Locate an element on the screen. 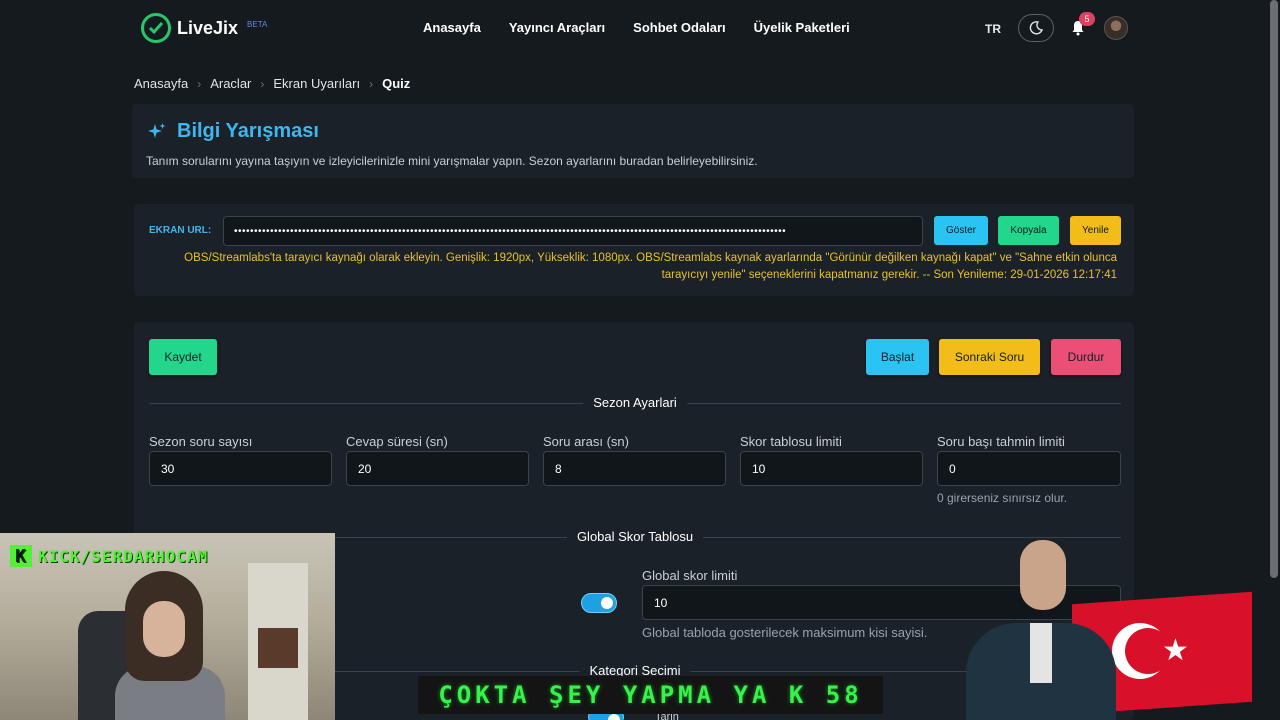 The image size is (1280, 720). next-question-button: Sonraki Soru is located at coordinates (989, 357).